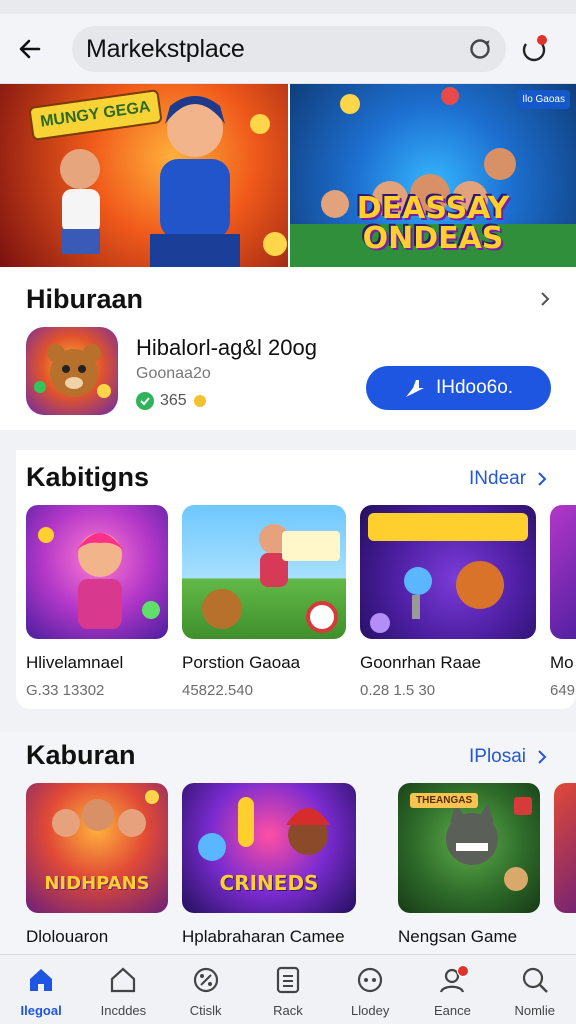  I want to click on bell-icon, so click(534, 48).